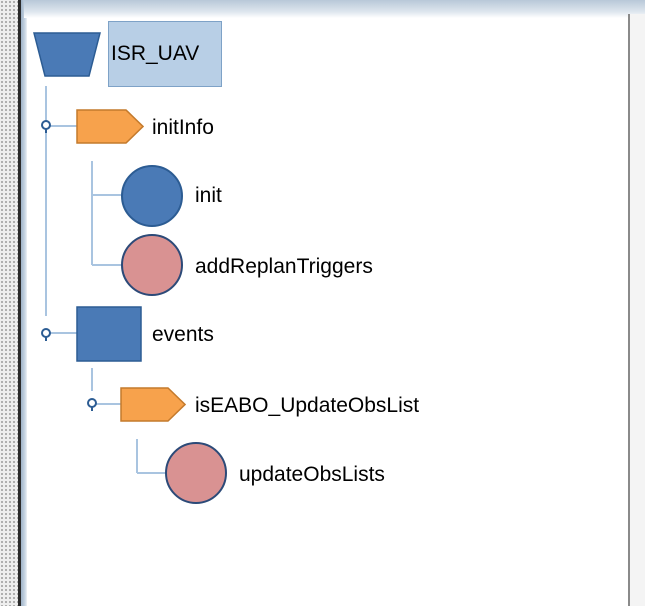  Describe the element at coordinates (183, 335) in the screenshot. I see `tree-node-events-label: events` at that location.